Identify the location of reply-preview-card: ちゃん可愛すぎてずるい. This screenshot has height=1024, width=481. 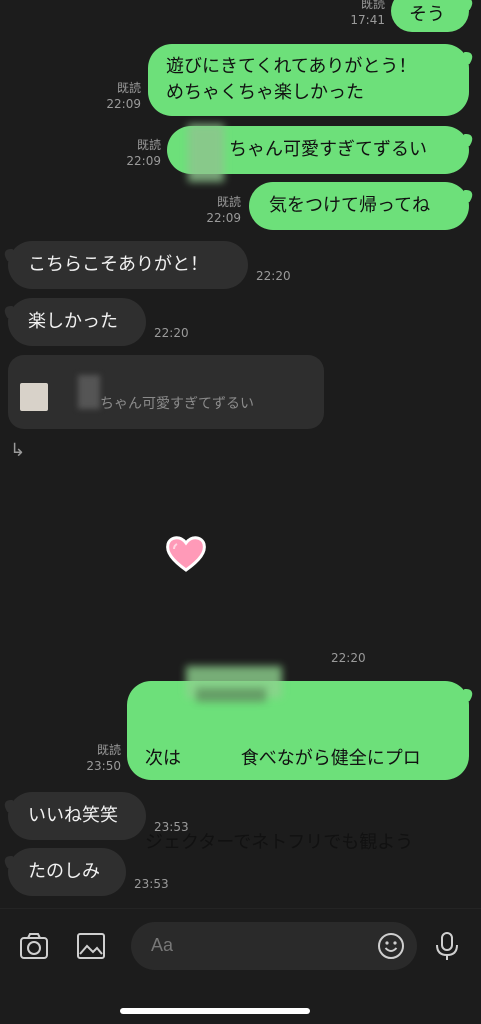
(166, 392).